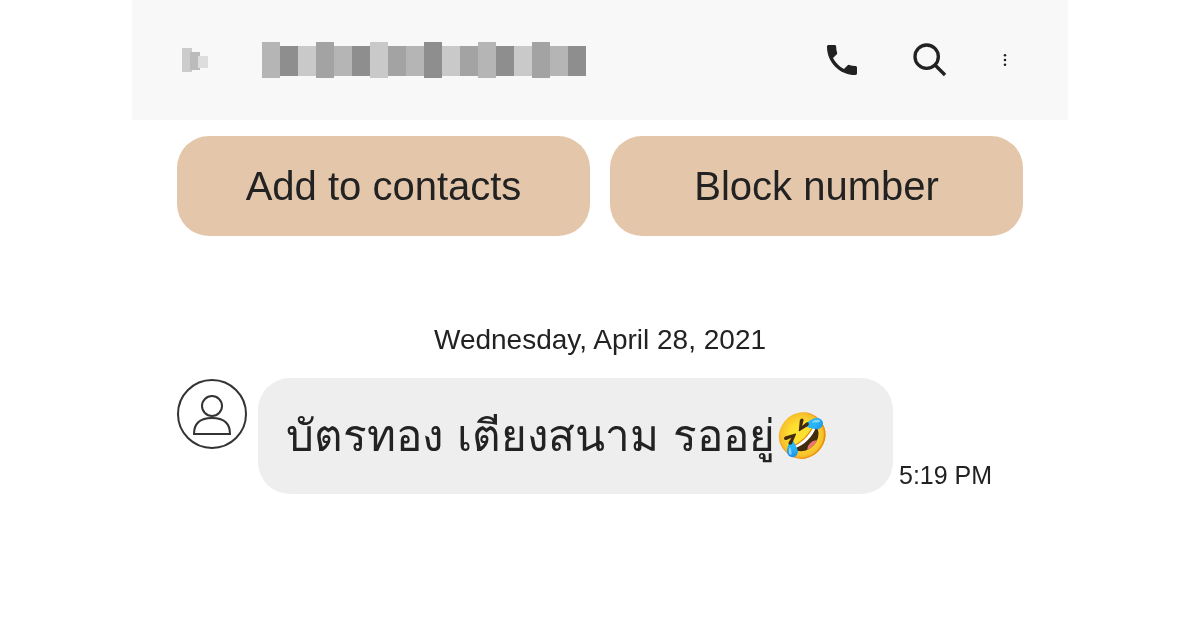  What do you see at coordinates (600, 340) in the screenshot?
I see `date-separator: Wednesday, April 28, 2021` at bounding box center [600, 340].